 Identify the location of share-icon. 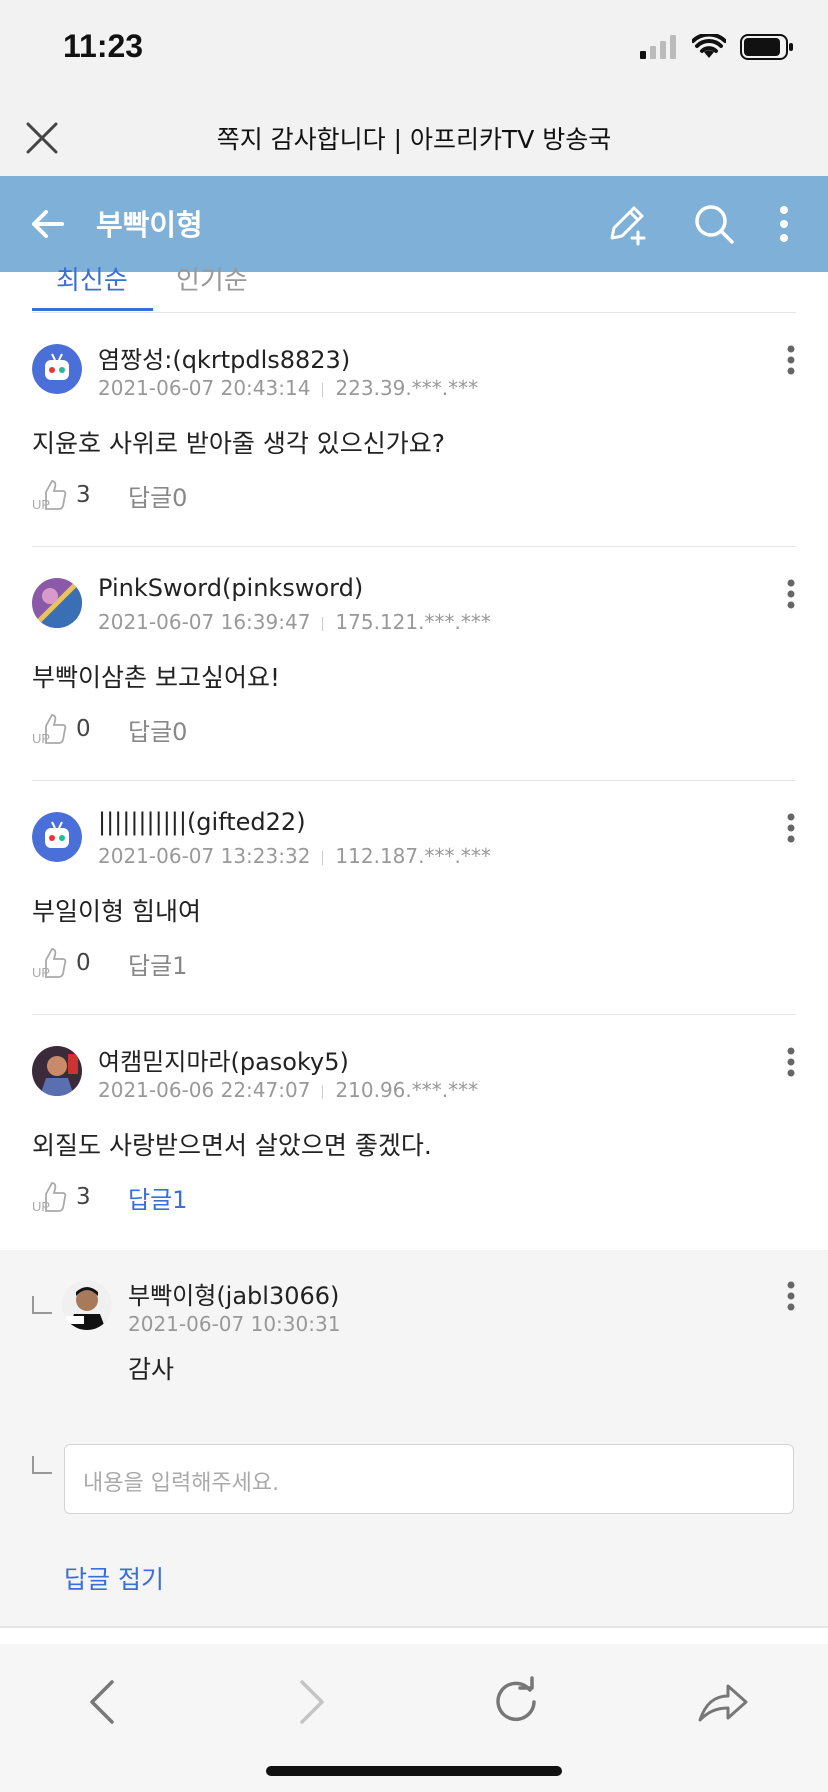
(722, 1702).